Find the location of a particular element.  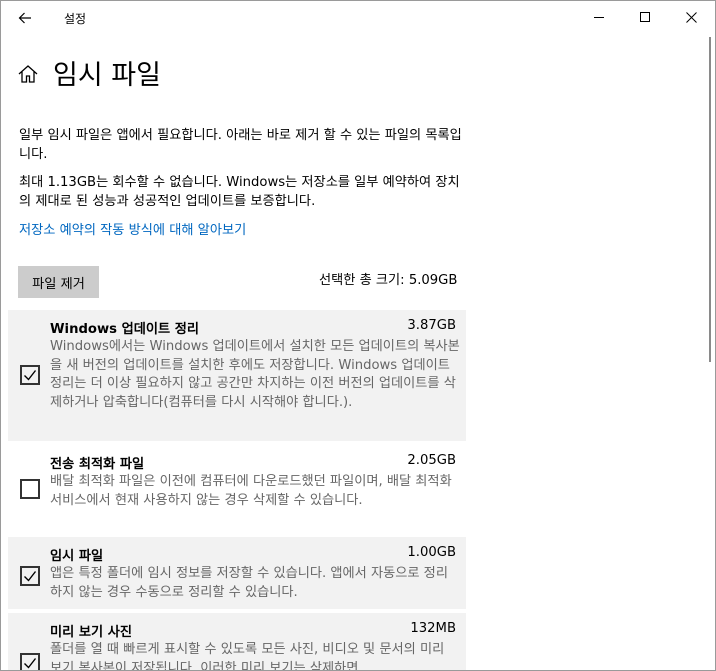

home-icon is located at coordinates (28, 74).